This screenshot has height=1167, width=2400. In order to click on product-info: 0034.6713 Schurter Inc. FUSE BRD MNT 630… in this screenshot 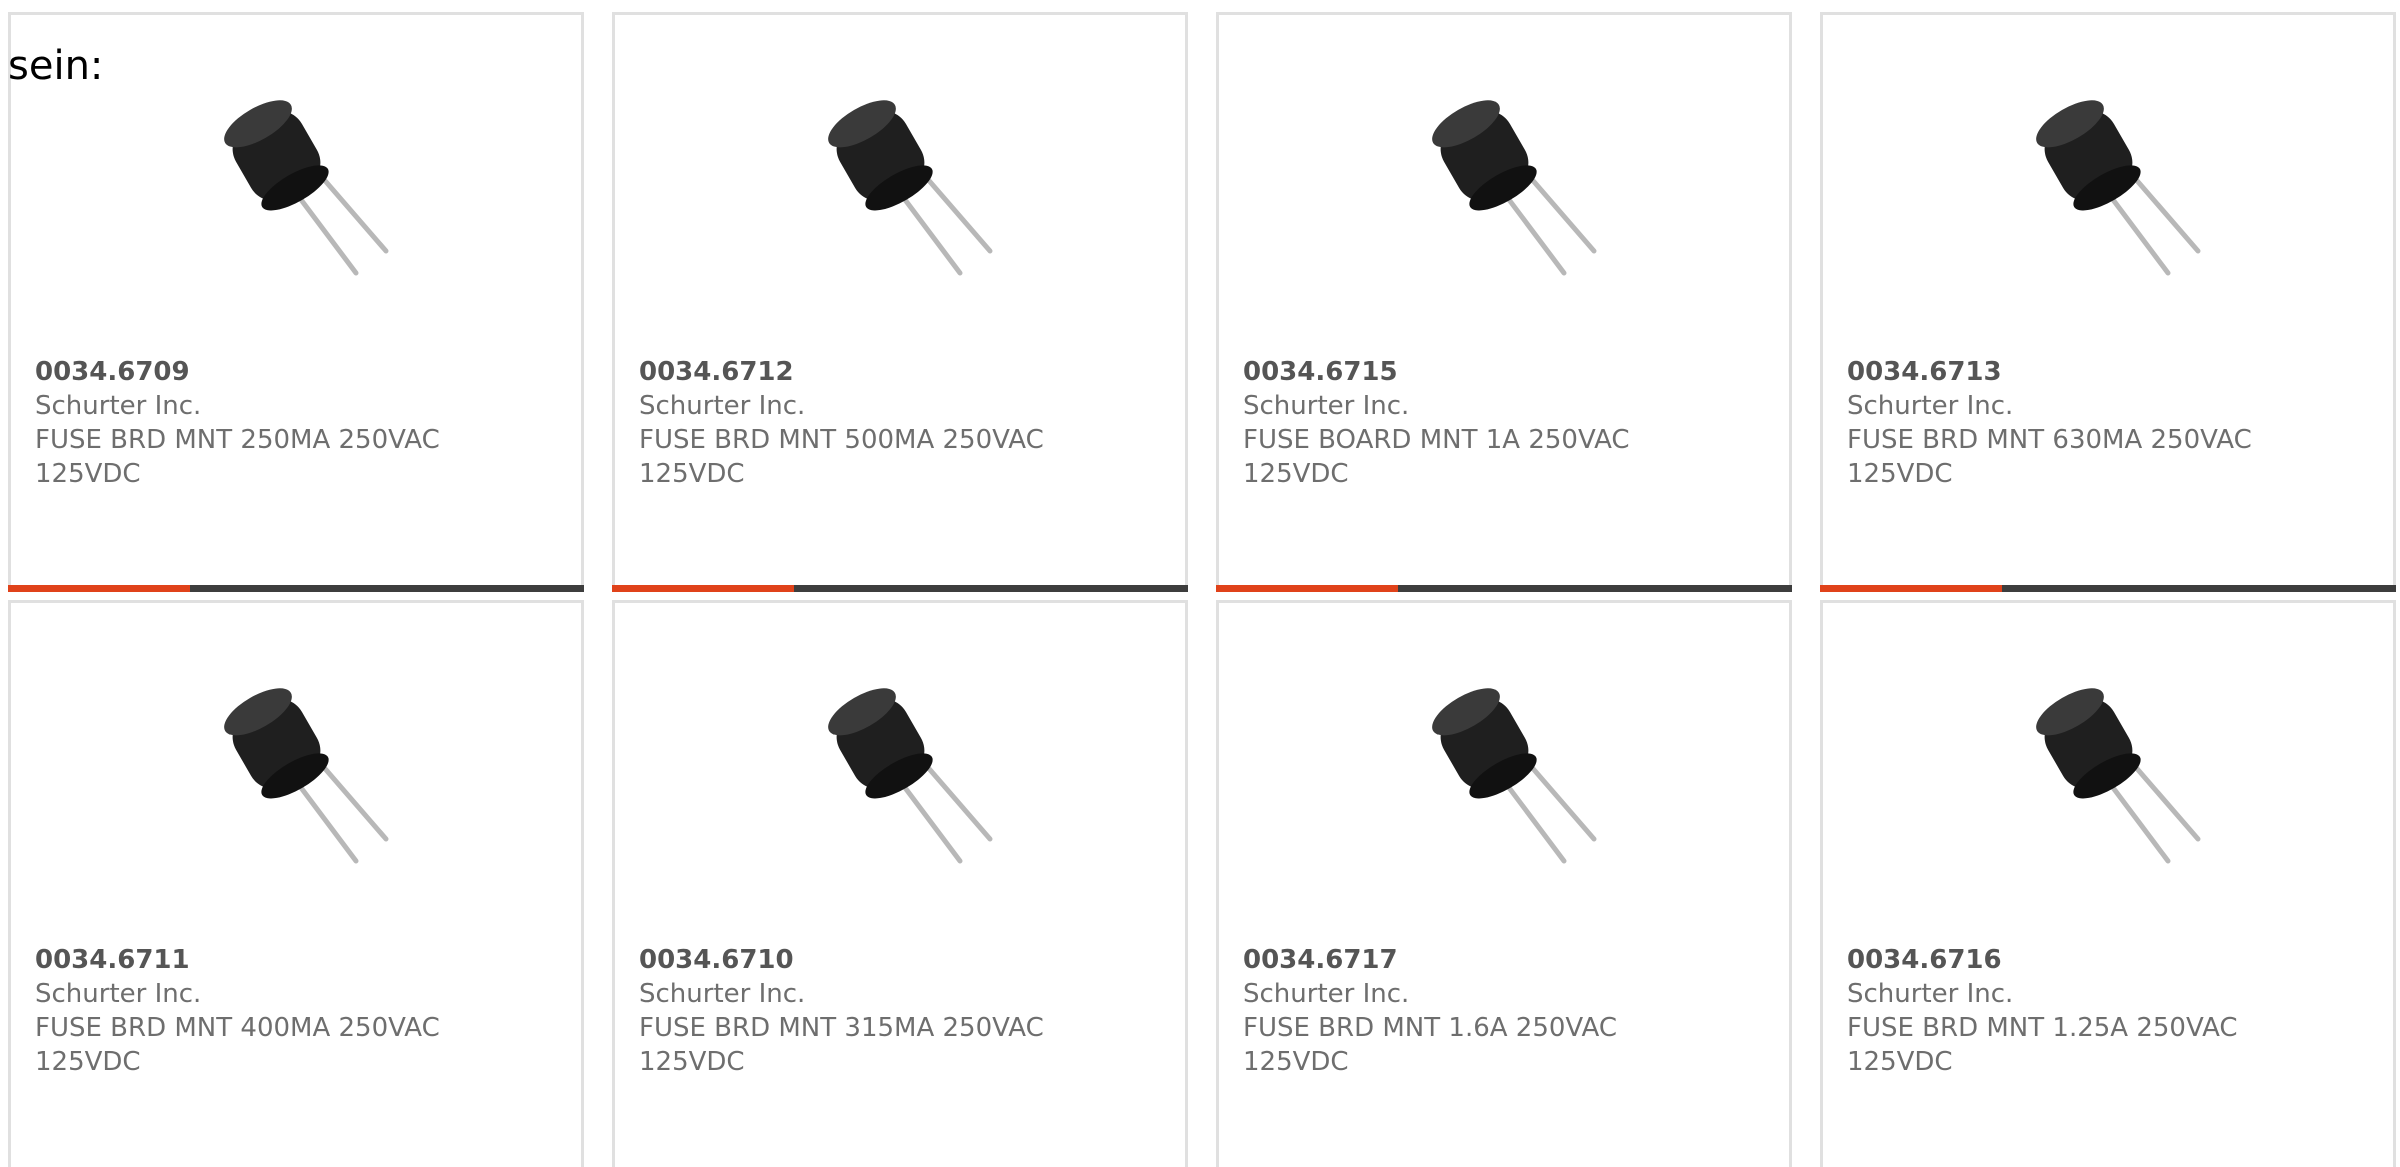, I will do `click(2107, 423)`.